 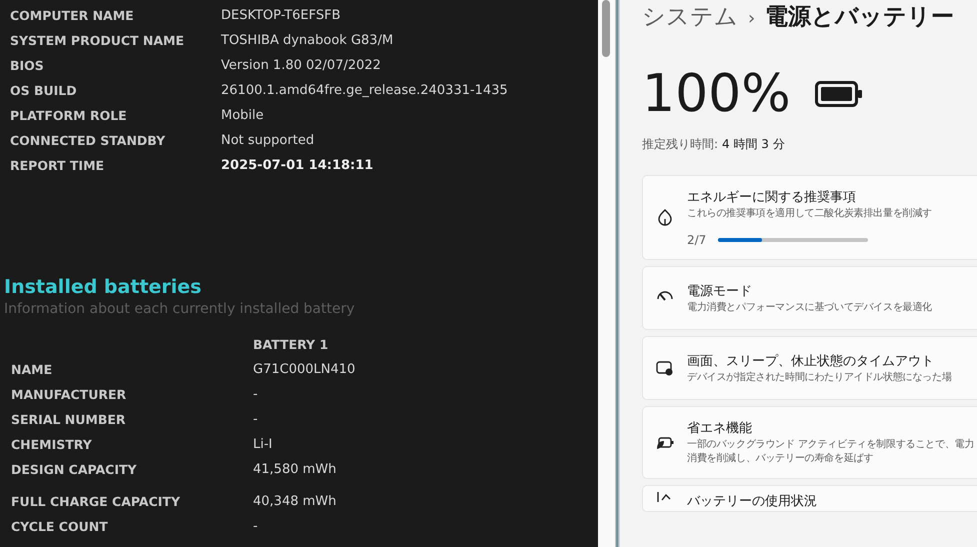 What do you see at coordinates (72, 16) in the screenshot?
I see `field-label: COMPUTER NAME` at bounding box center [72, 16].